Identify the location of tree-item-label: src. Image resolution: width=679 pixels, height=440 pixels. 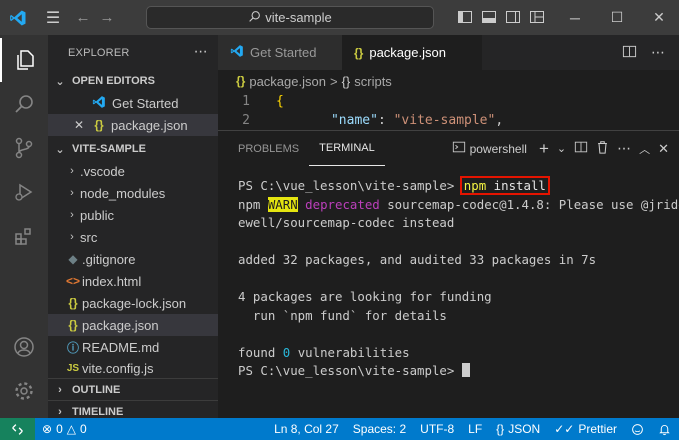
(89, 237).